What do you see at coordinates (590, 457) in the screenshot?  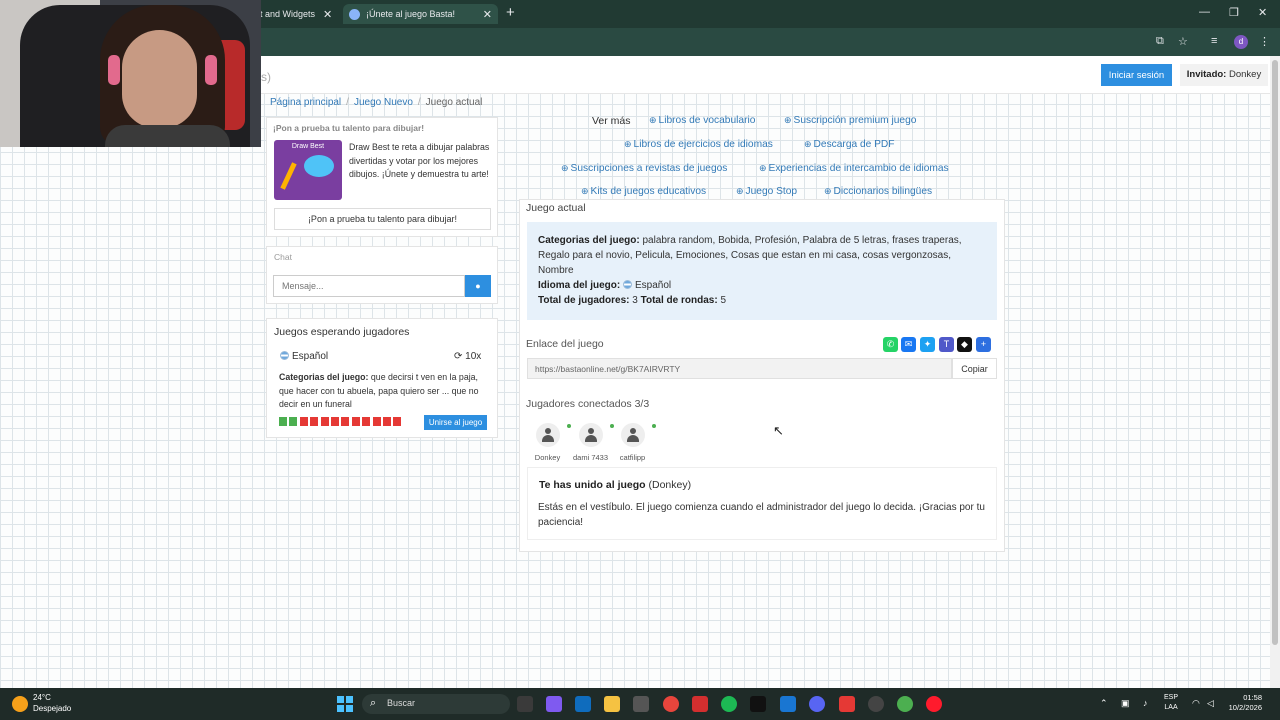 I see `player-name: dami 7433` at bounding box center [590, 457].